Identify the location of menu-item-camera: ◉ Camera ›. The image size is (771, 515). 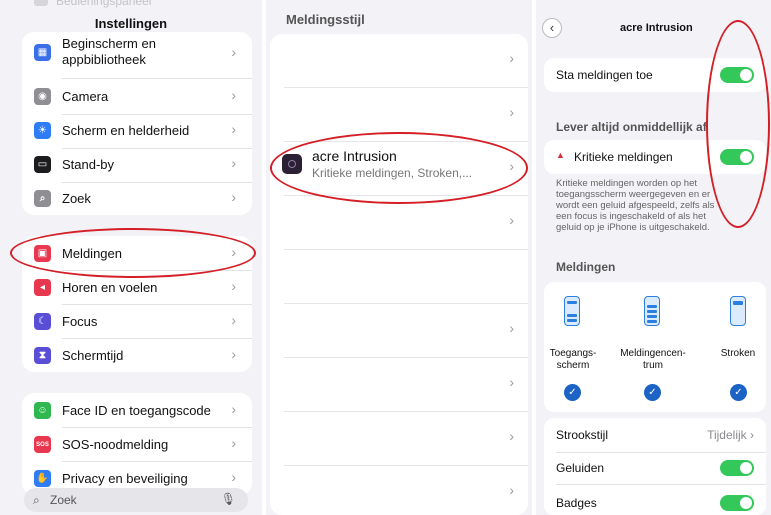
(137, 97).